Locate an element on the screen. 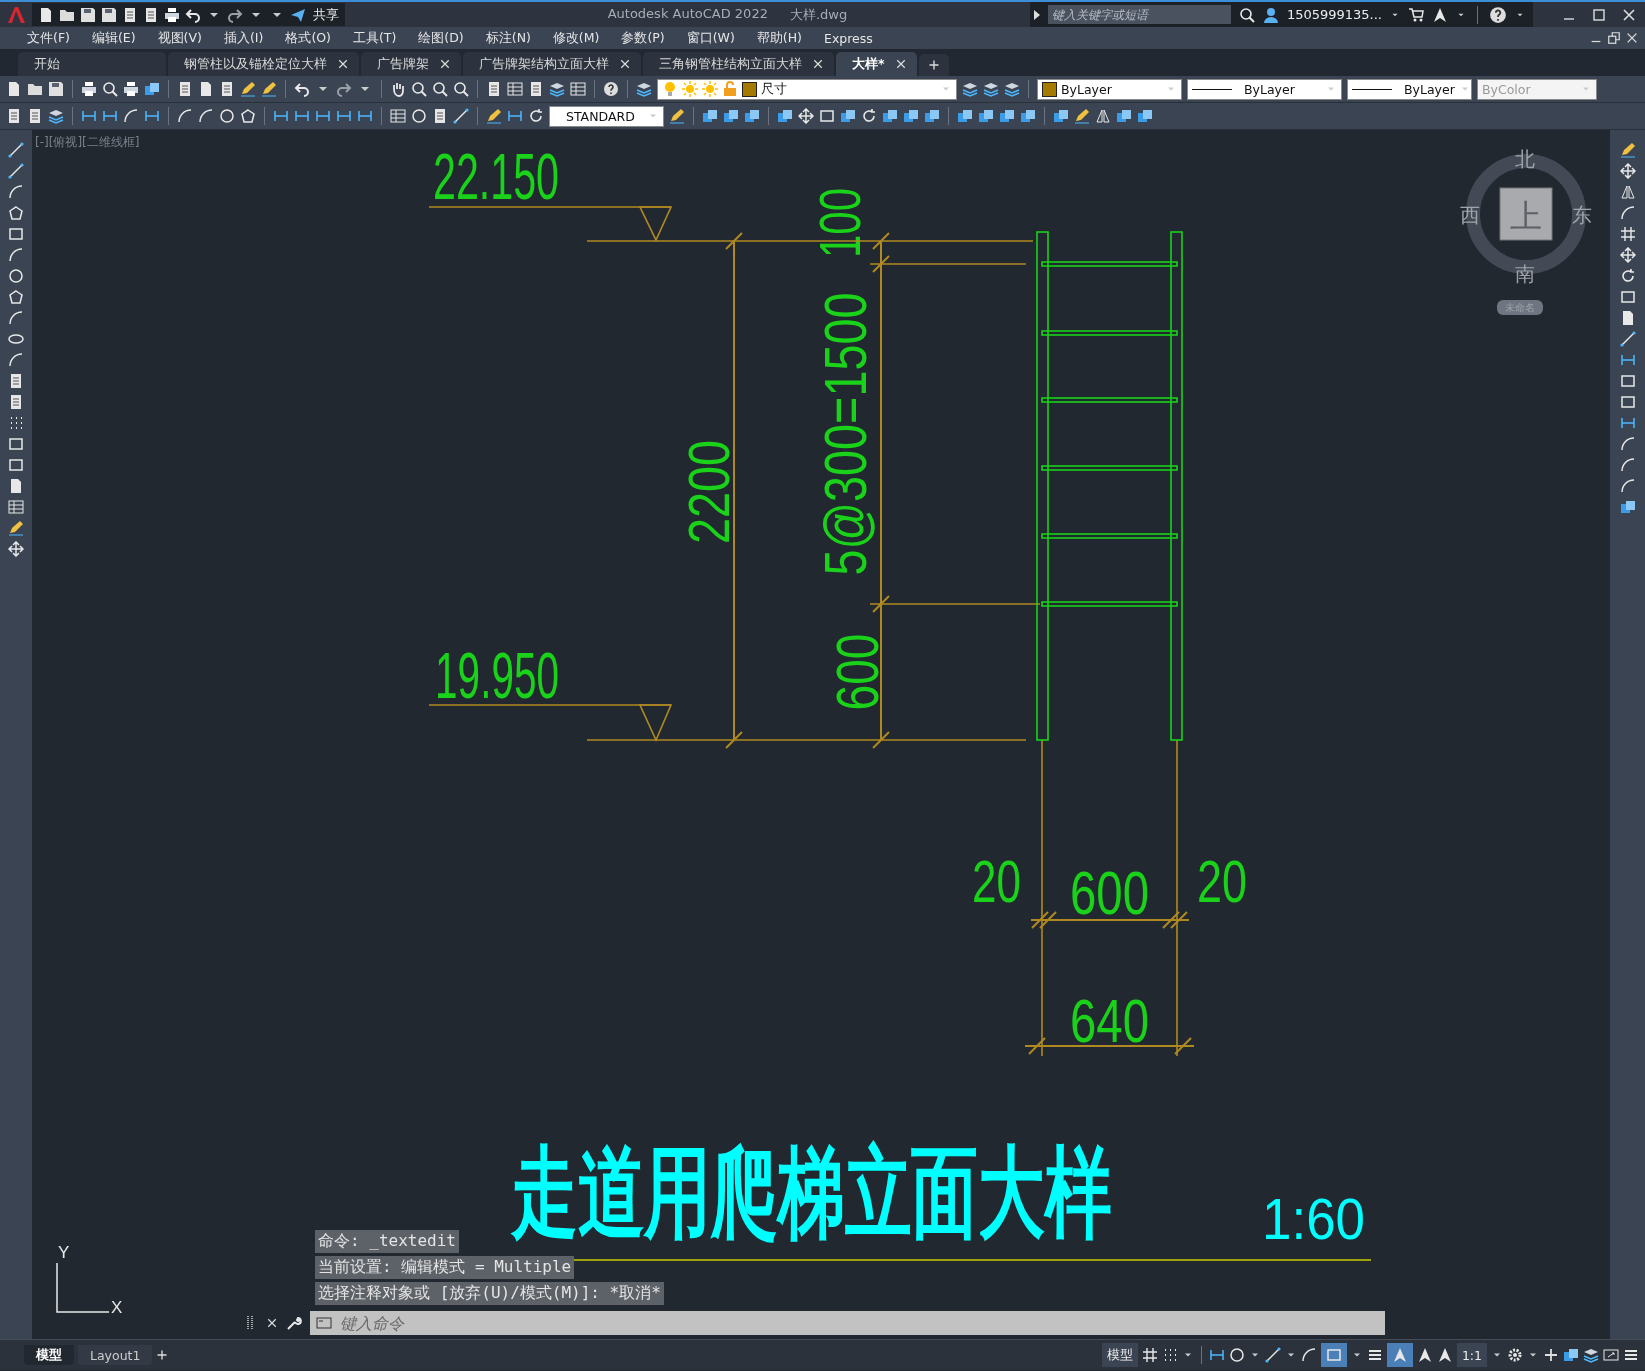 This screenshot has height=1371, width=1645. polygon-icon is located at coordinates (248, 116).